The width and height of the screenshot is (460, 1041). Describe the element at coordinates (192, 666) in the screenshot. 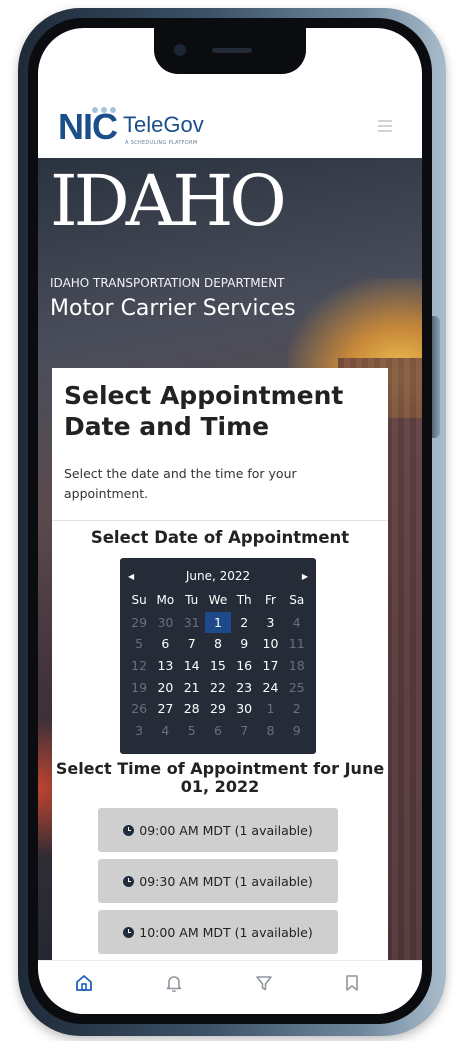

I see `calendar-day: 14` at that location.